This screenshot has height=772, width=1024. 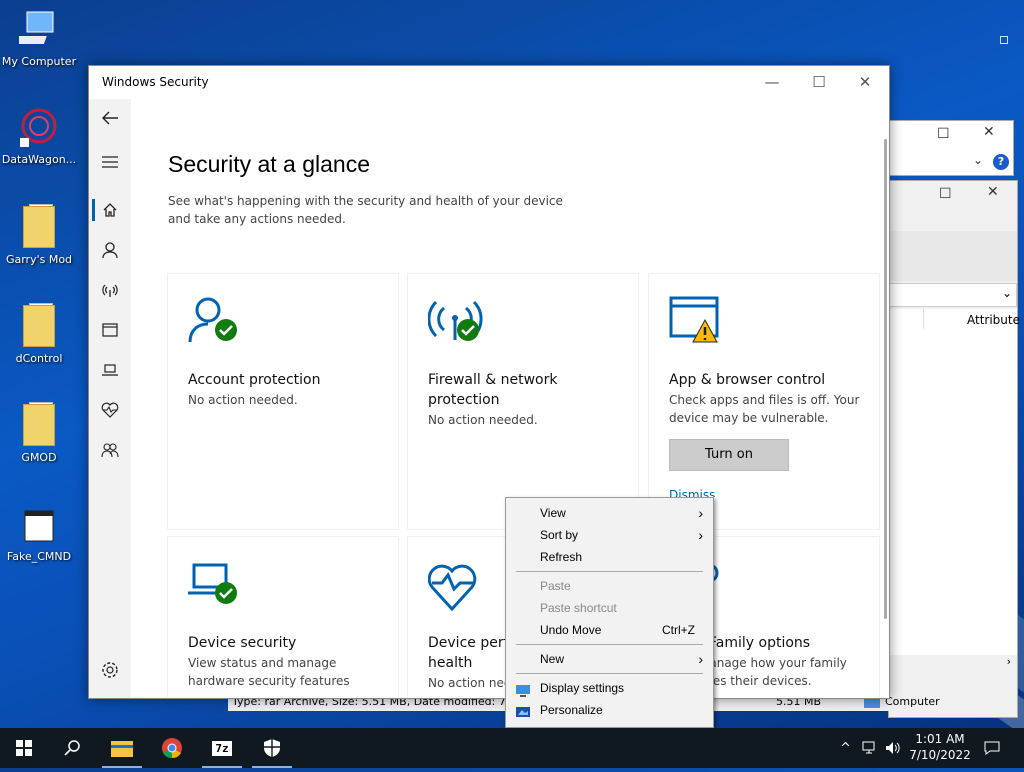 I want to click on maximize-button: ☐, so click(x=819, y=82).